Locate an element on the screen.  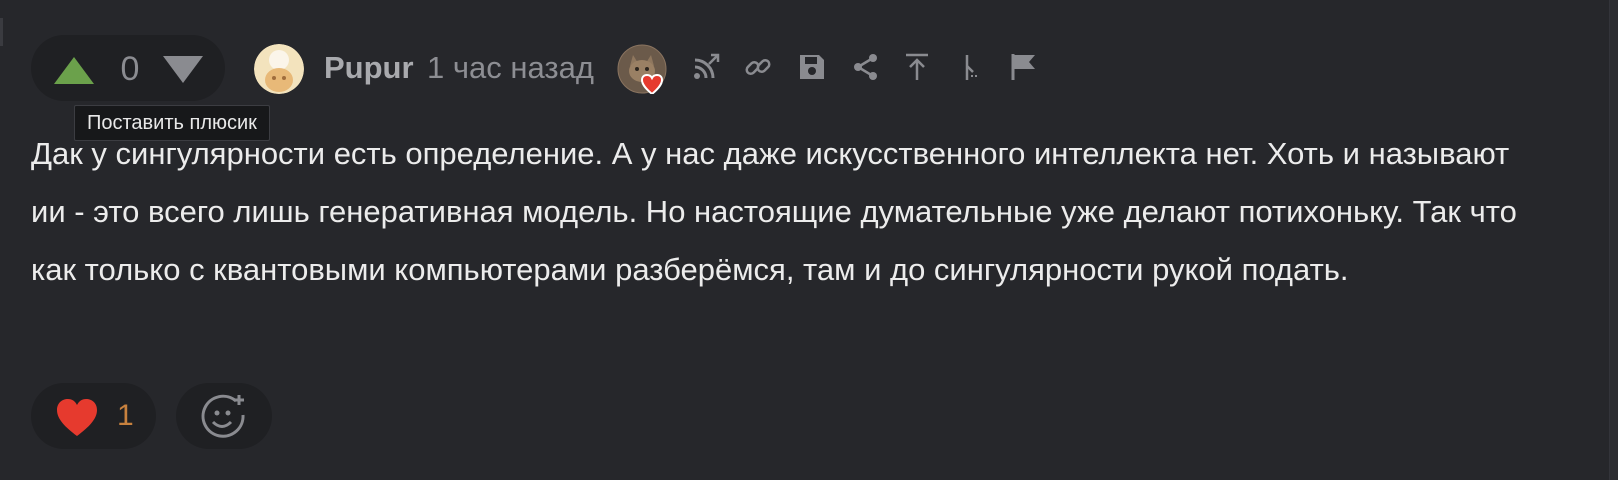
save-icon is located at coordinates (812, 67).